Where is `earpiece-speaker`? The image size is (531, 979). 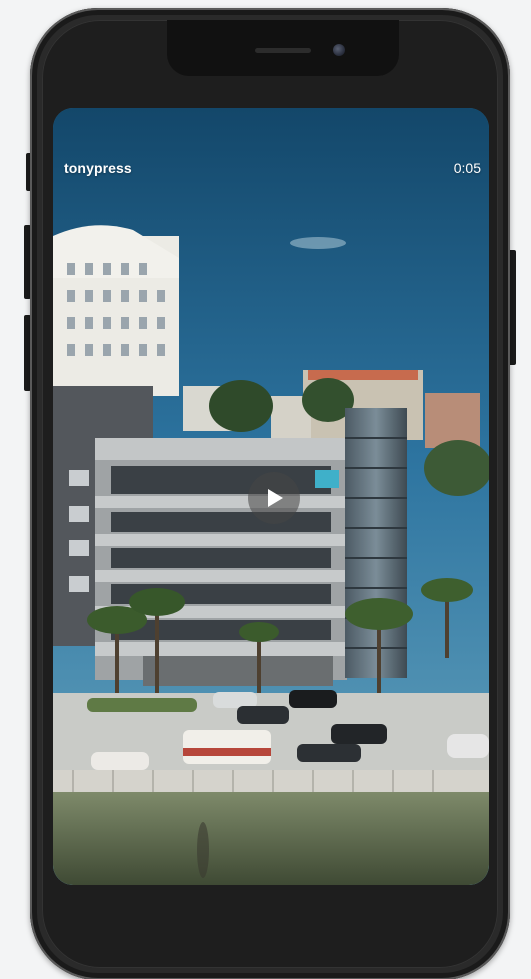
earpiece-speaker is located at coordinates (283, 50).